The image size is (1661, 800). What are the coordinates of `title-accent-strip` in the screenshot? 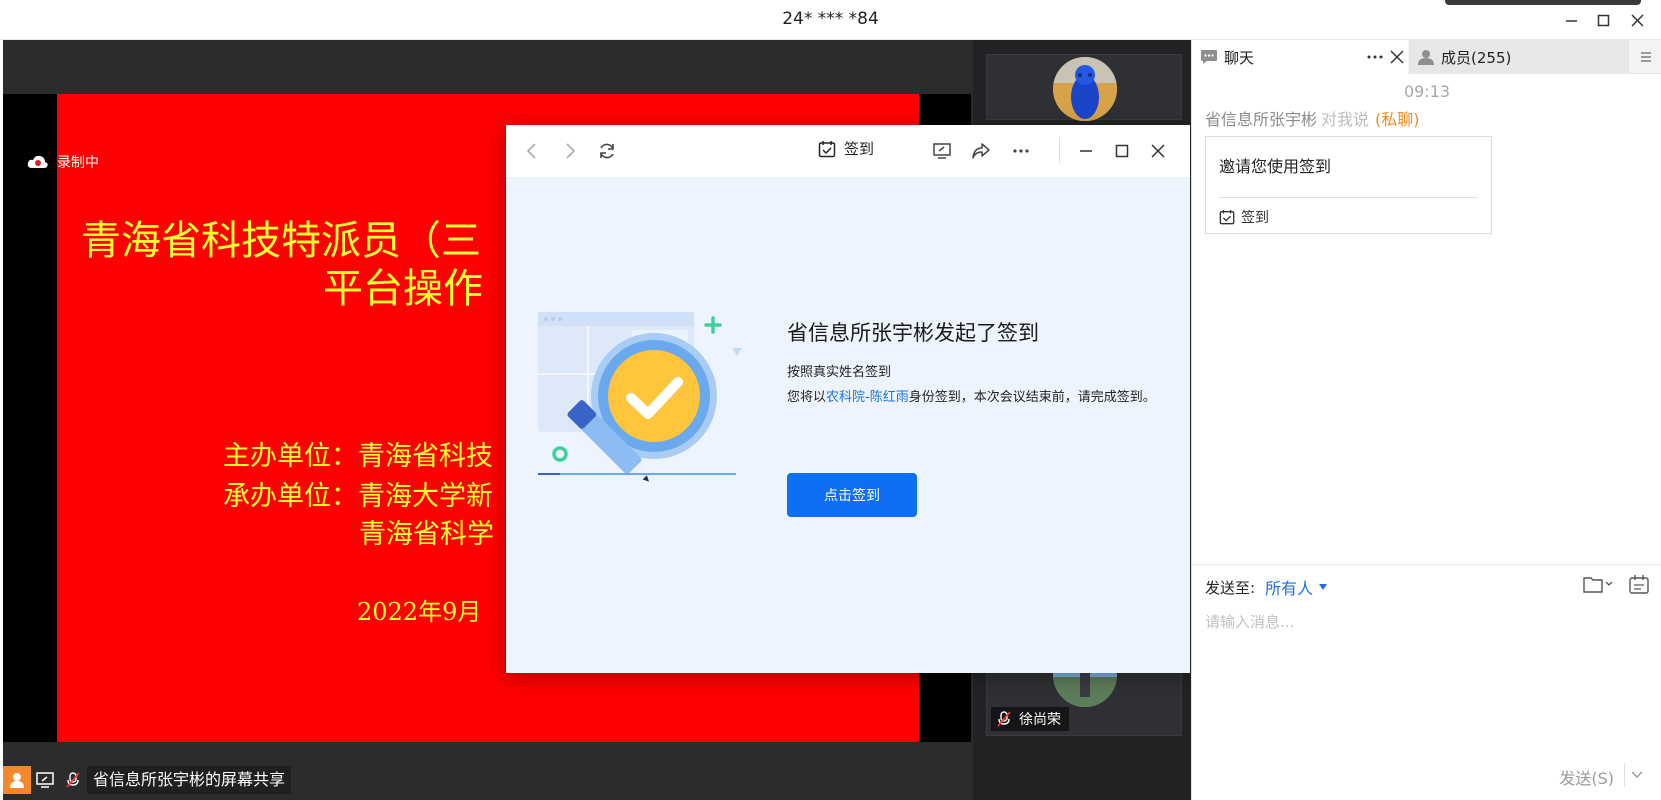 It's located at (1543, 2).